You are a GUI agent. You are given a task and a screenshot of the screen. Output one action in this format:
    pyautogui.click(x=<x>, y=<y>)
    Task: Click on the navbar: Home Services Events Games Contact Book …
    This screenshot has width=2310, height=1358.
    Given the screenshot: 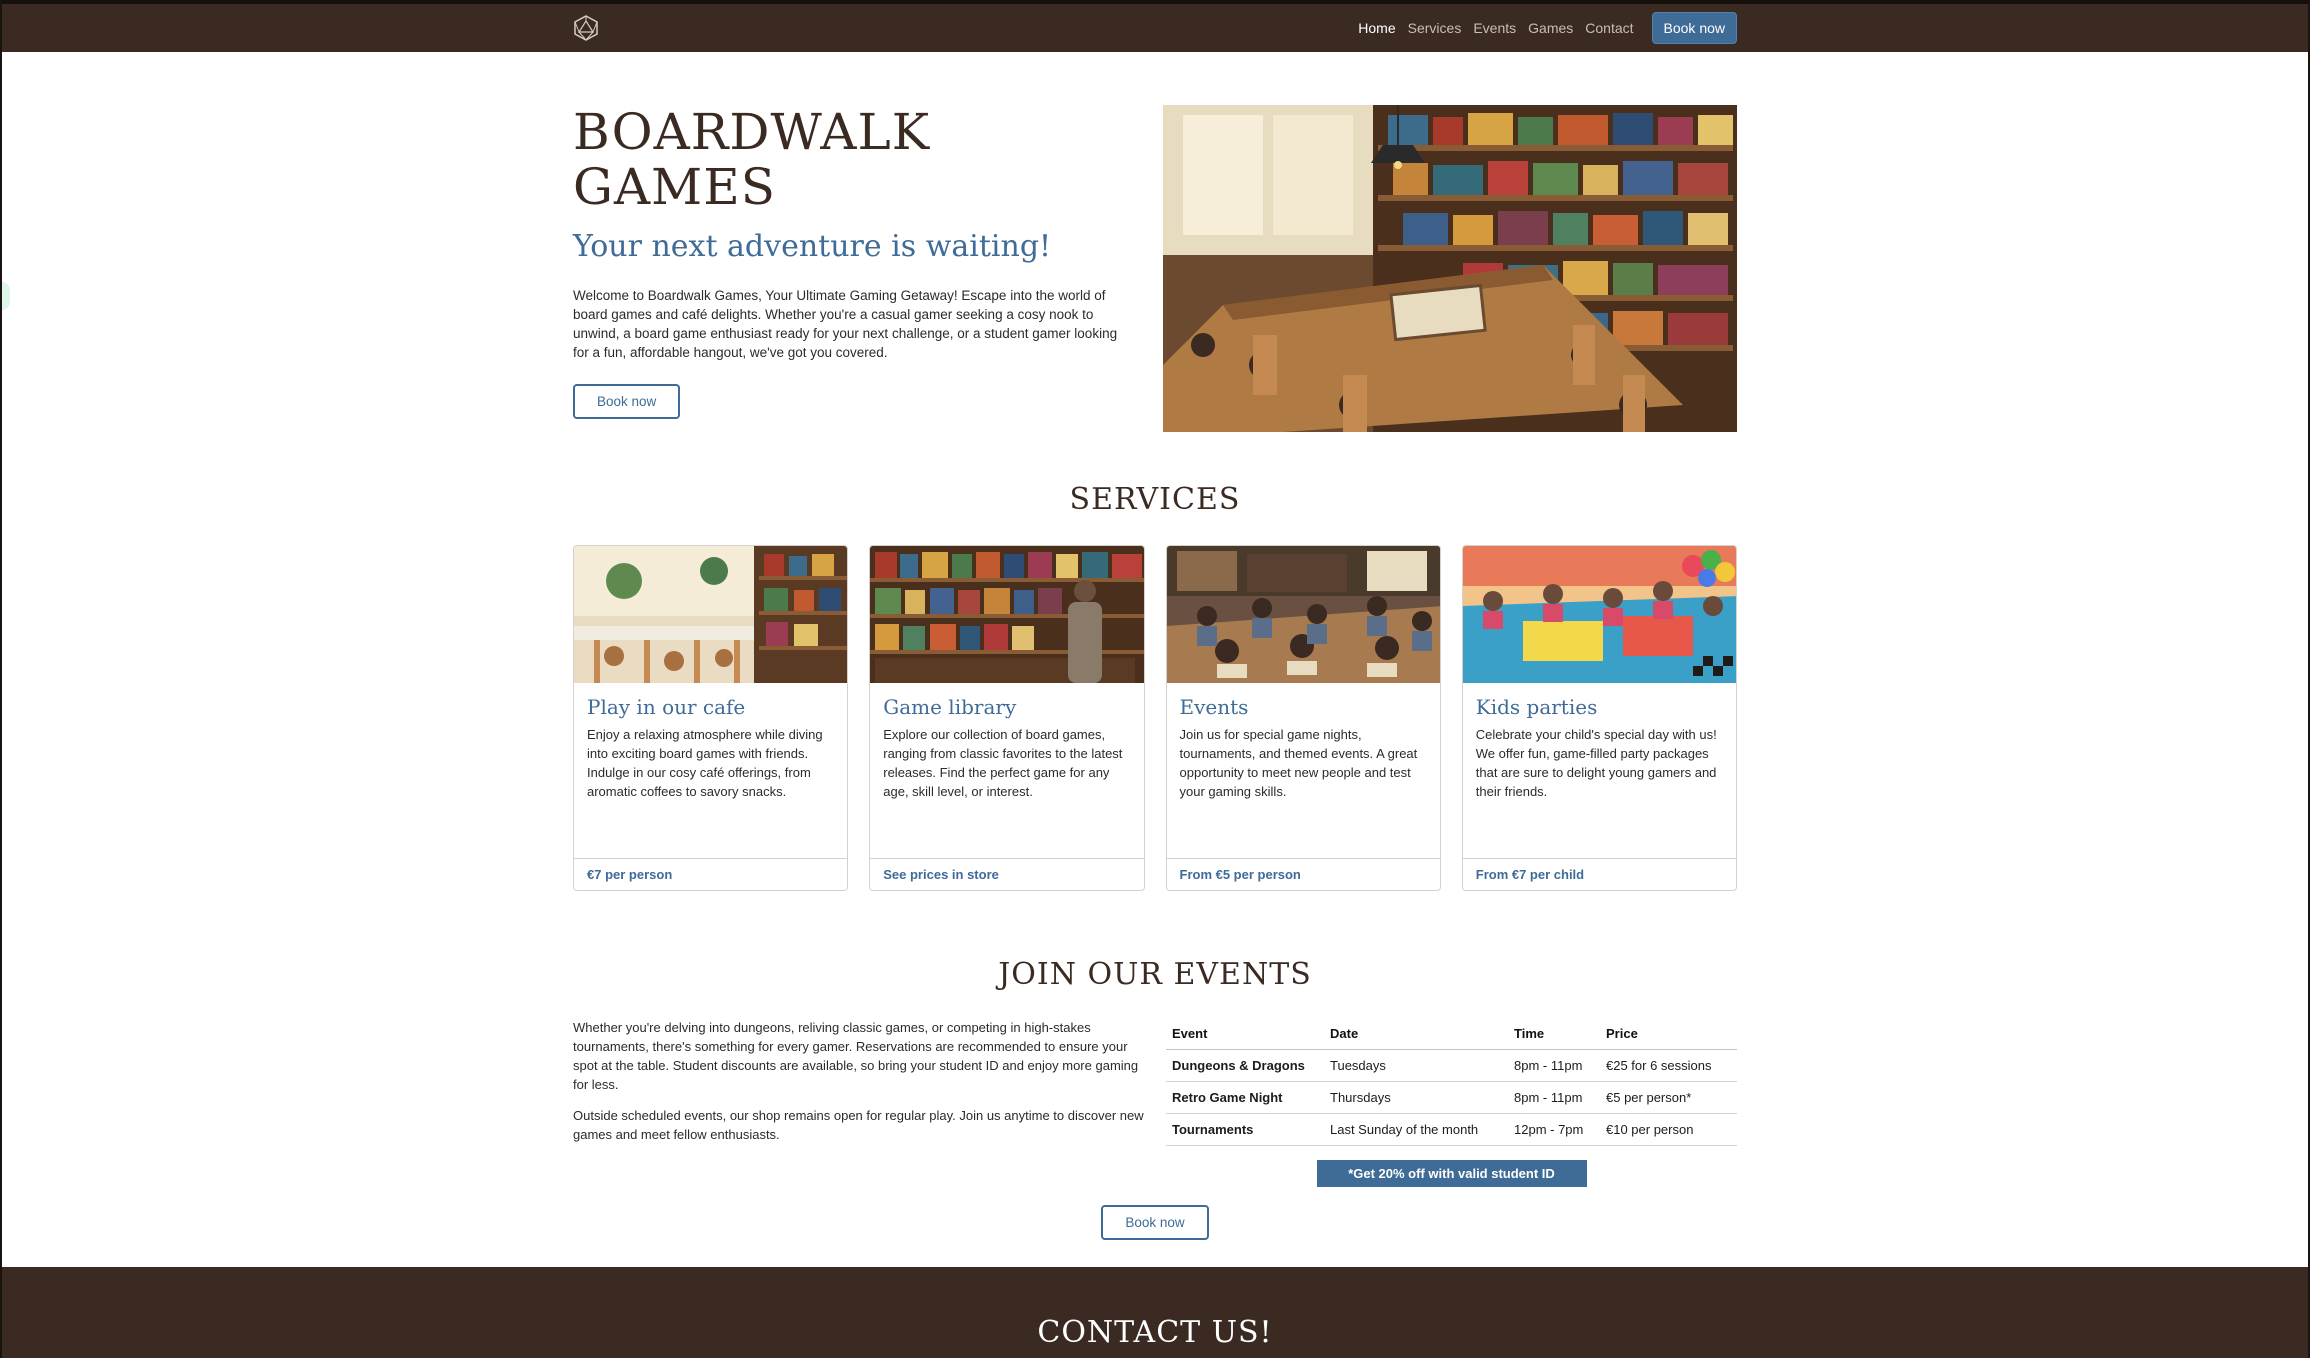 What is the action you would take?
    pyautogui.click(x=1155, y=26)
    